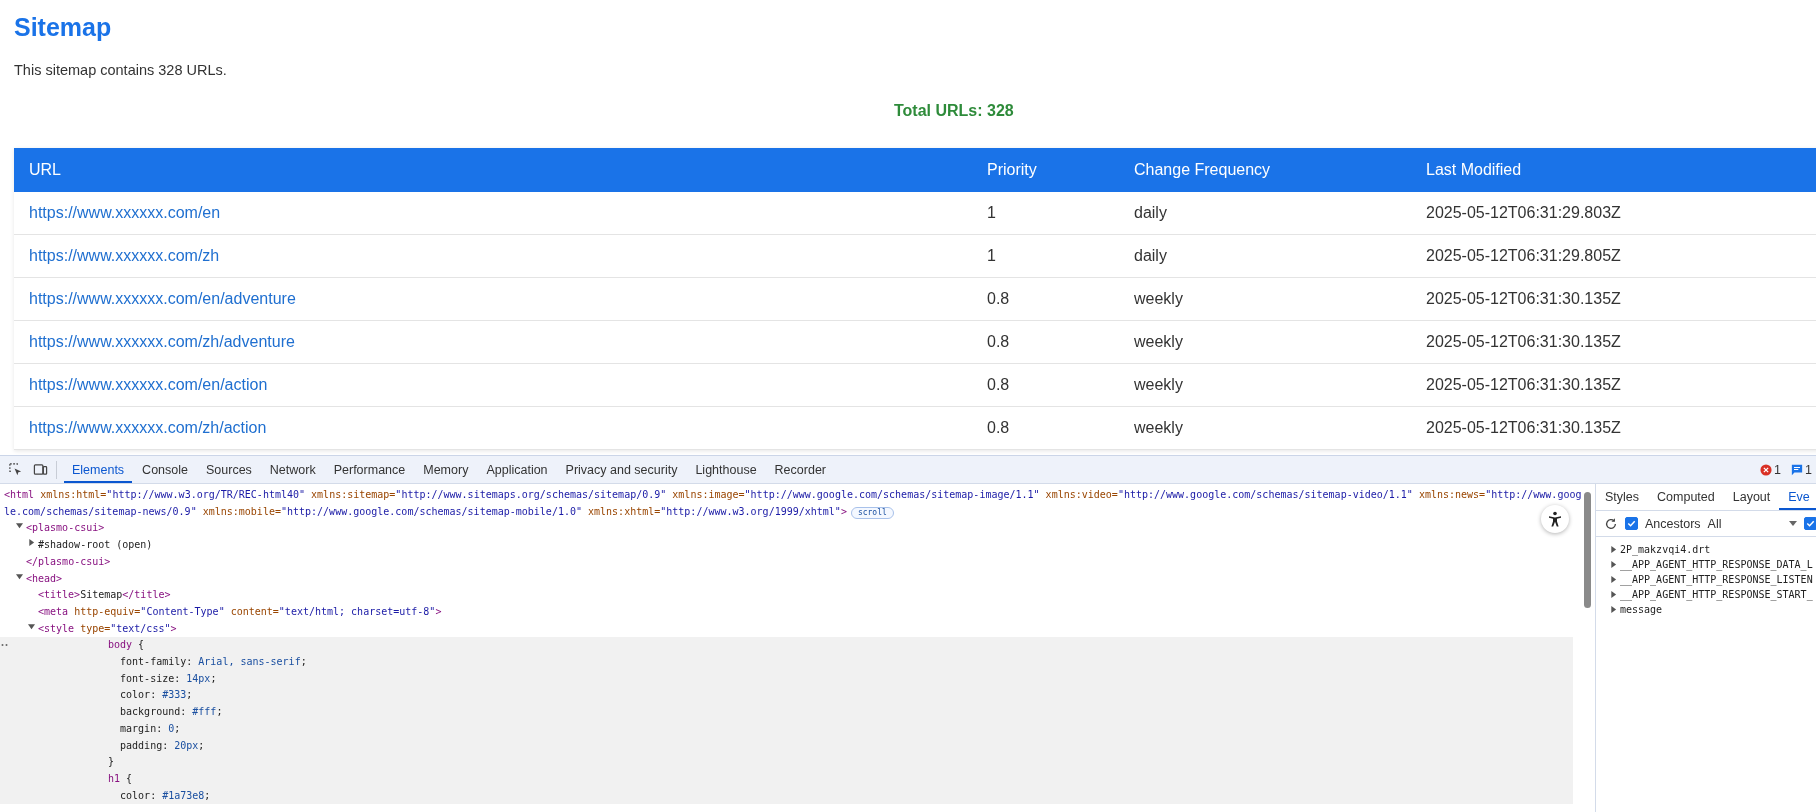  Describe the element at coordinates (369, 469) in the screenshot. I see `devtools-tab: Performance` at that location.